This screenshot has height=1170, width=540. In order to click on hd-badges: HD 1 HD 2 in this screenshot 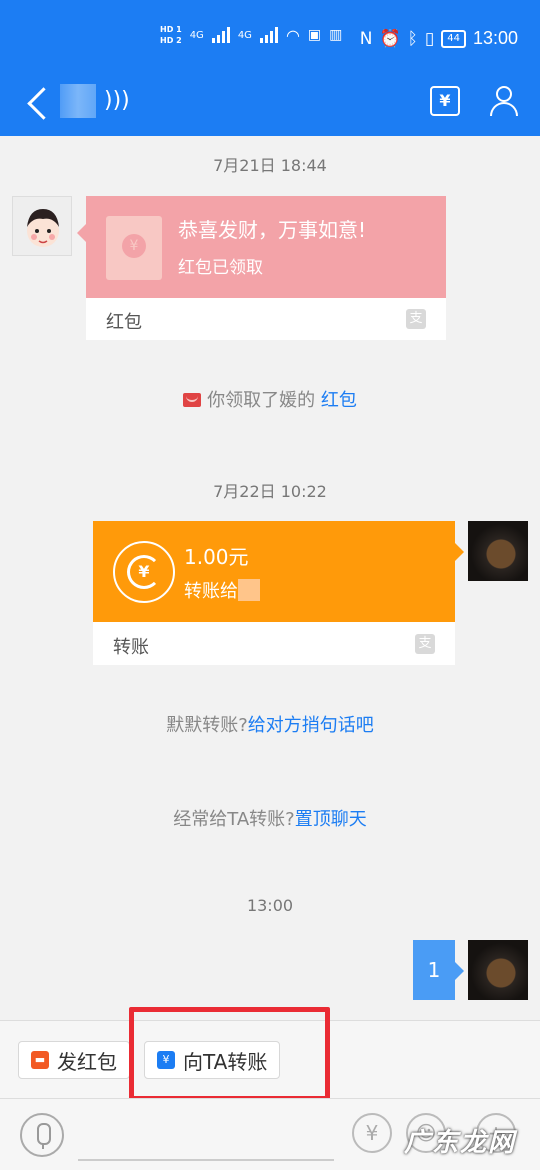, I will do `click(171, 35)`.